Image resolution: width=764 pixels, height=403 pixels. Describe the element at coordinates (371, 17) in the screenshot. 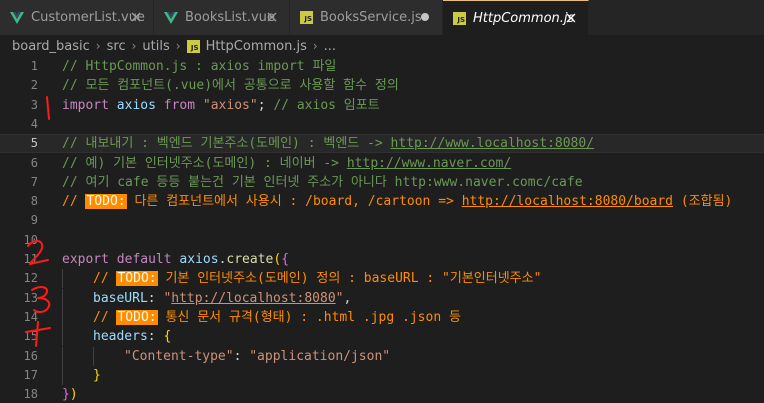

I see `tab-label: BooksService.js` at that location.